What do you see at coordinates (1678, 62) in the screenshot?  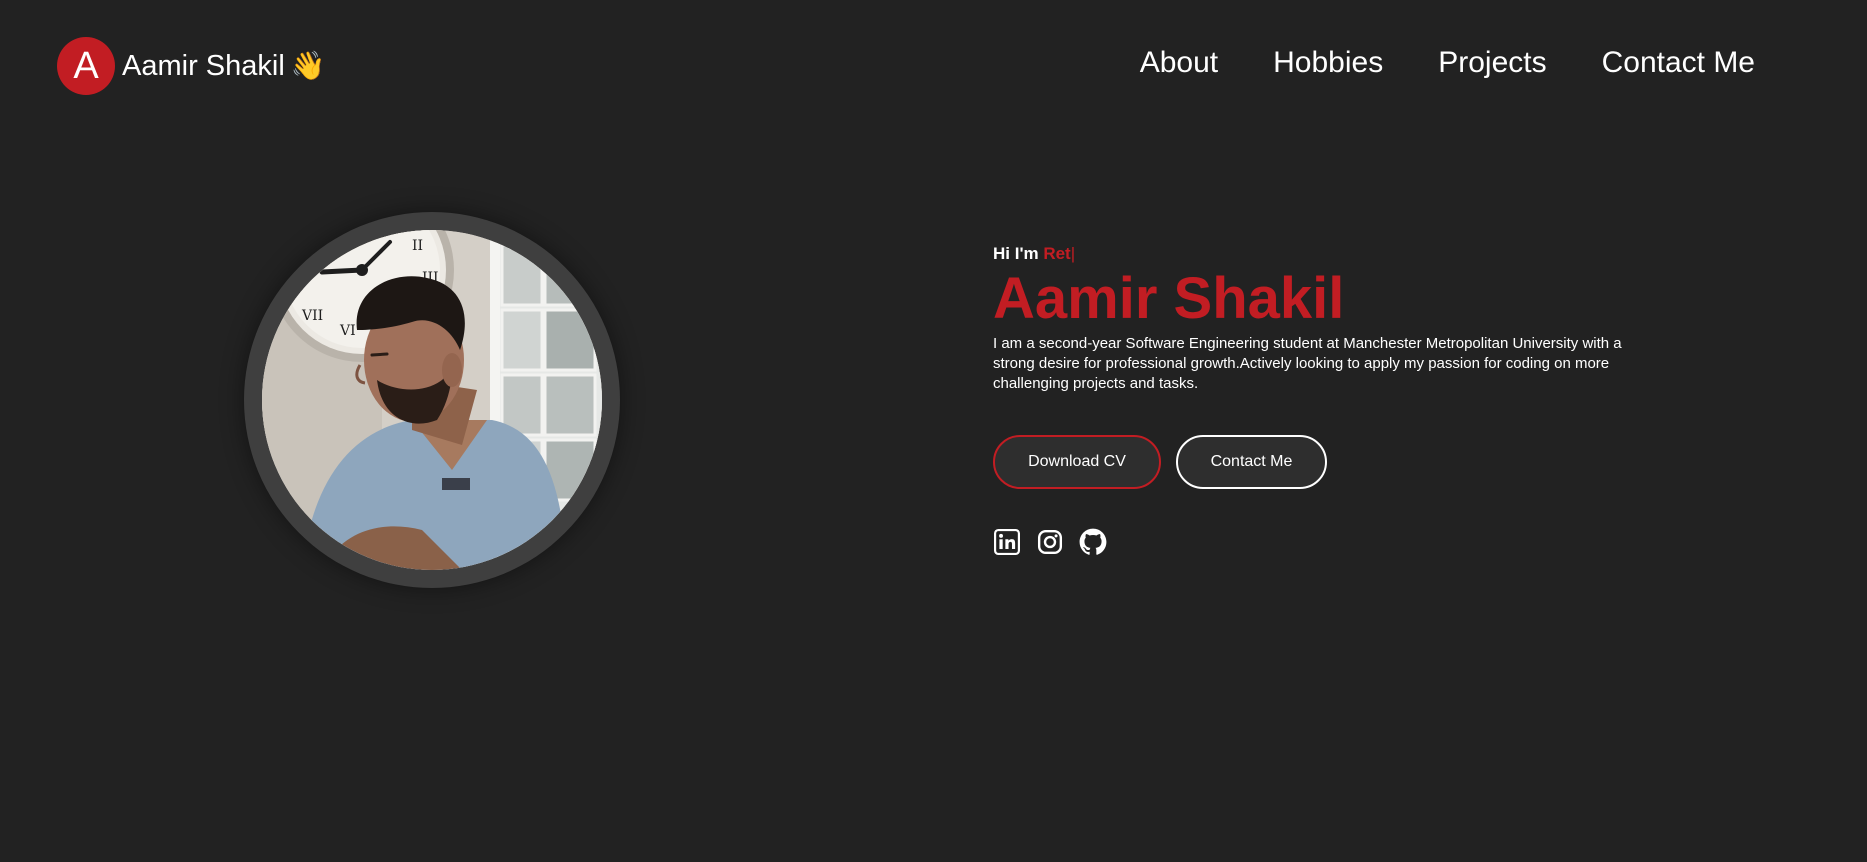 I see `nav-link-contact-me: Contact Me` at bounding box center [1678, 62].